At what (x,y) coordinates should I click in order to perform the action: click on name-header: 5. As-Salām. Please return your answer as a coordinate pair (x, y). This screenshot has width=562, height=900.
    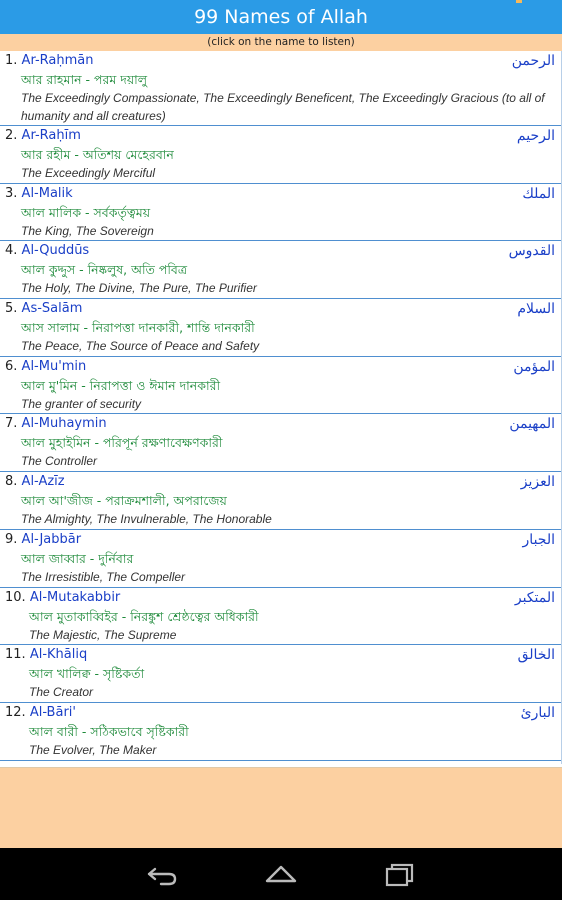
    Looking at the image, I should click on (281, 308).